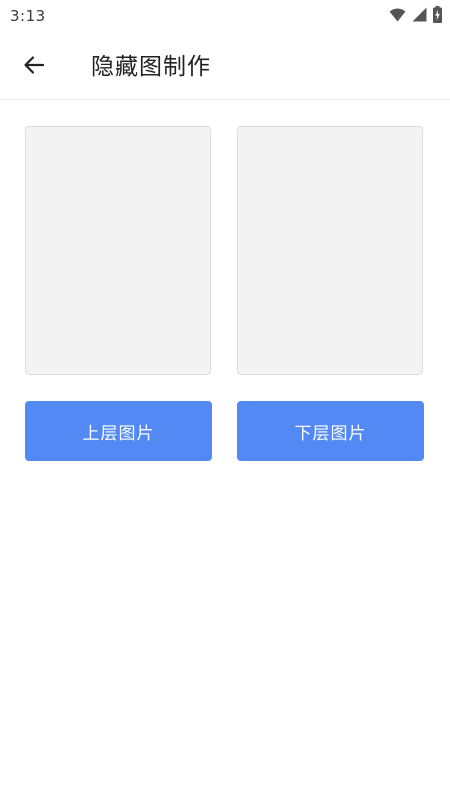 This screenshot has width=450, height=800. I want to click on arrow-left-icon, so click(34, 67).